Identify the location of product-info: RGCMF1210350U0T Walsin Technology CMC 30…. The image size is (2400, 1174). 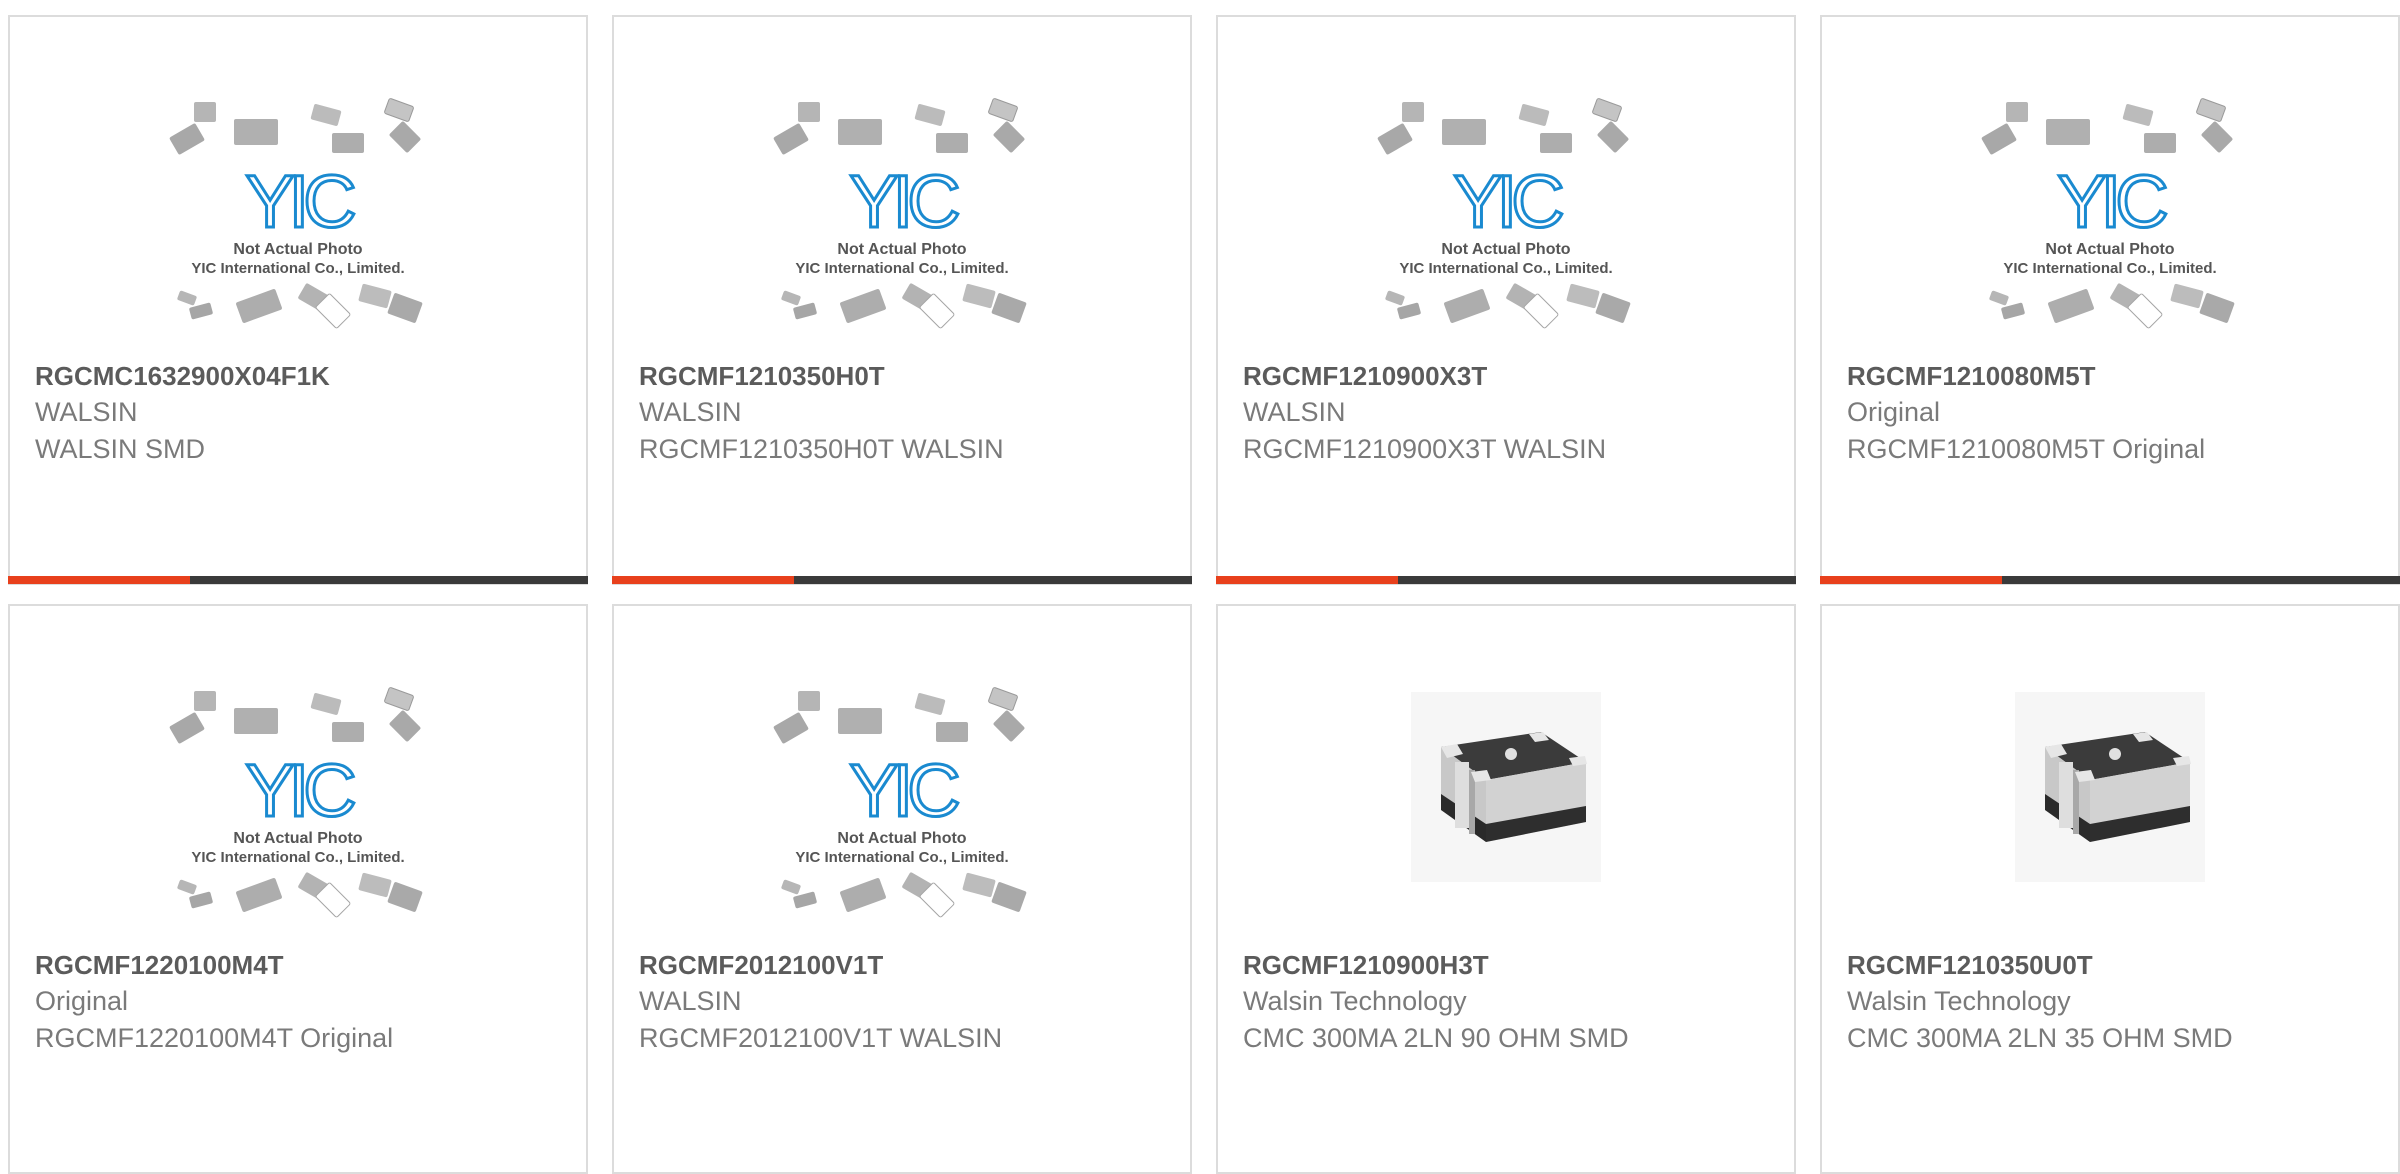
(2112, 1002).